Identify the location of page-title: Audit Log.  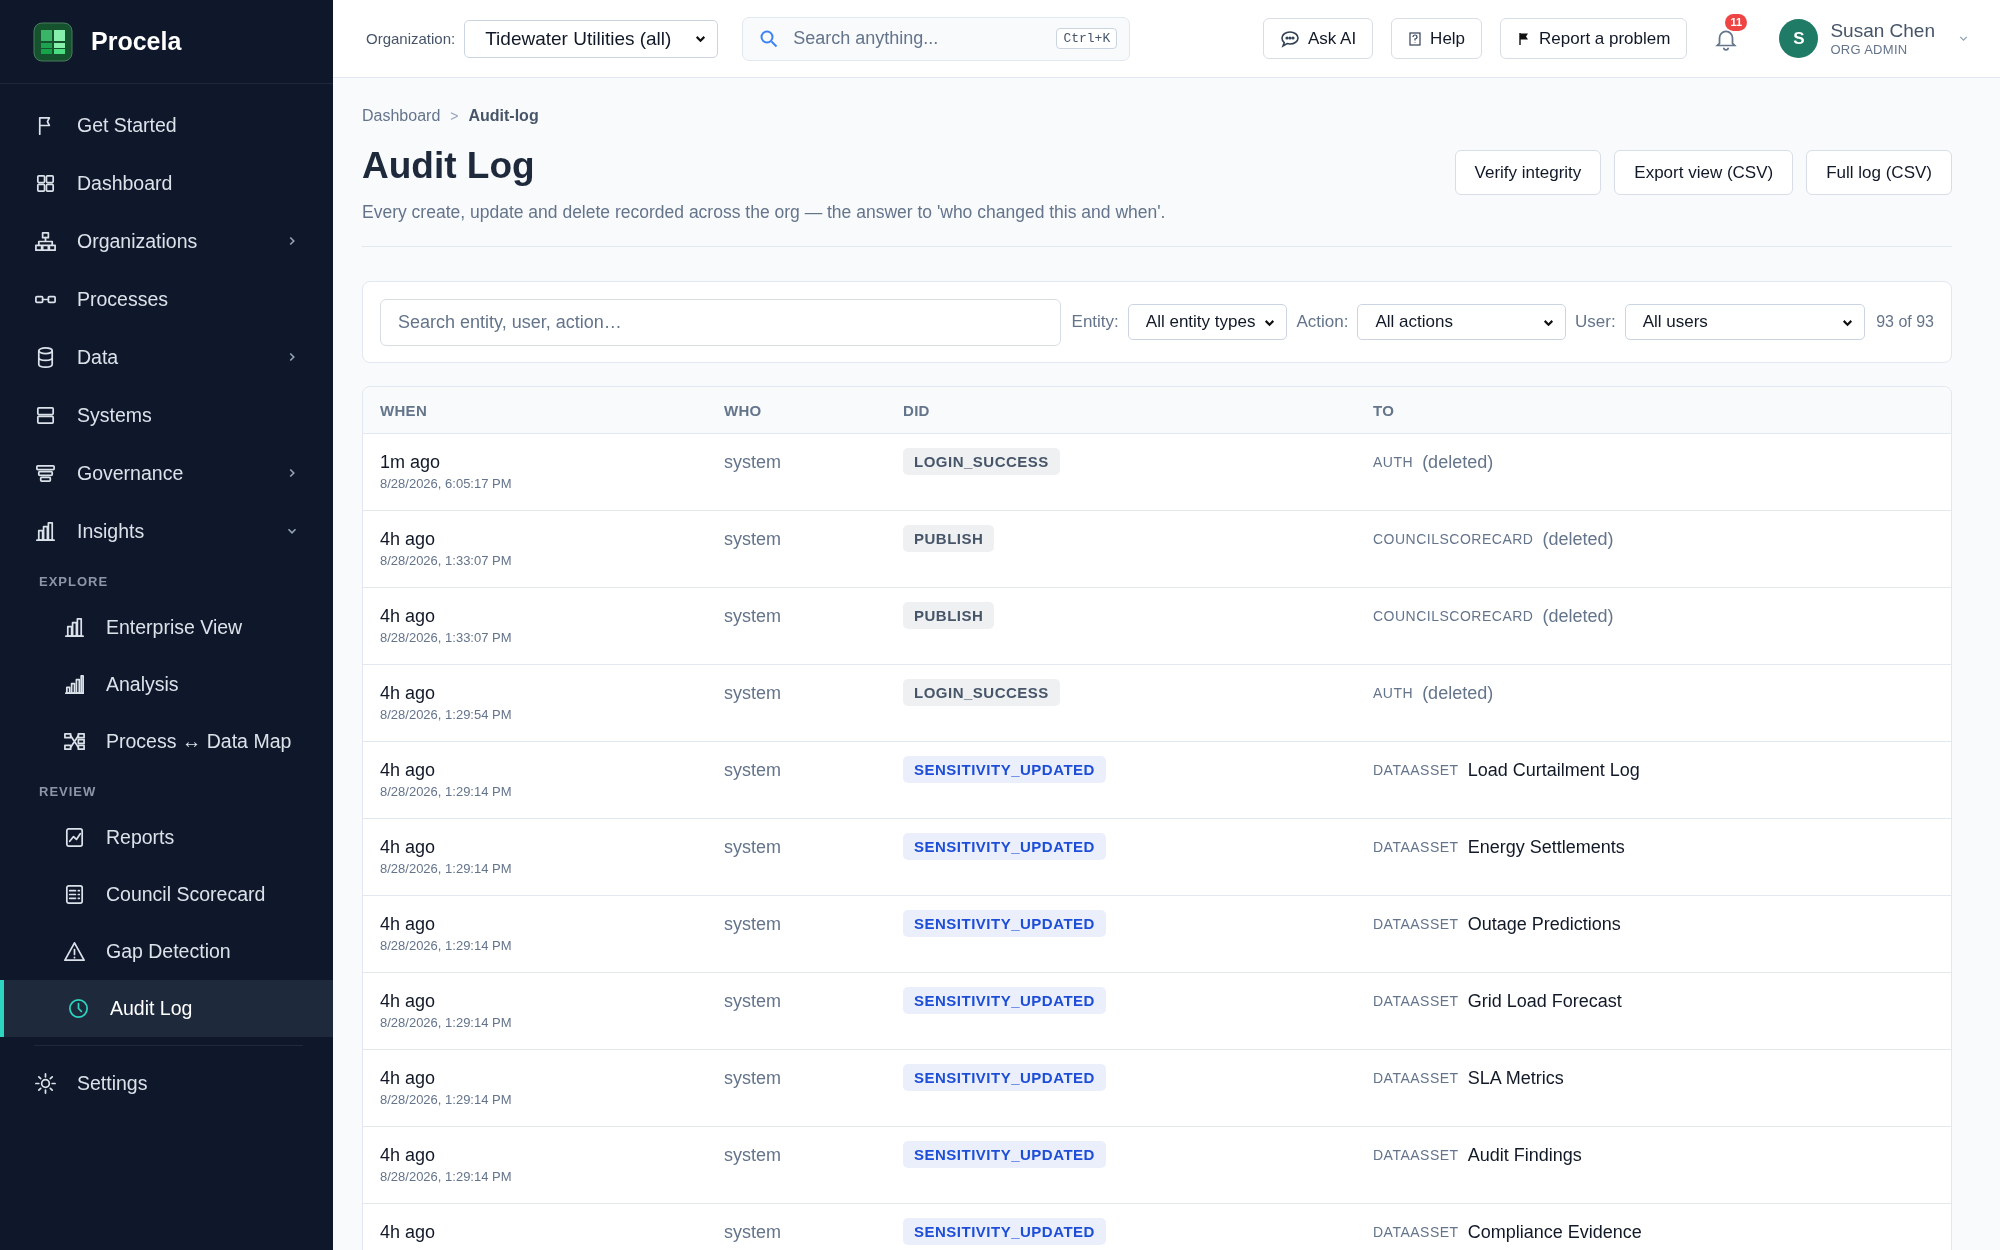
(449, 166).